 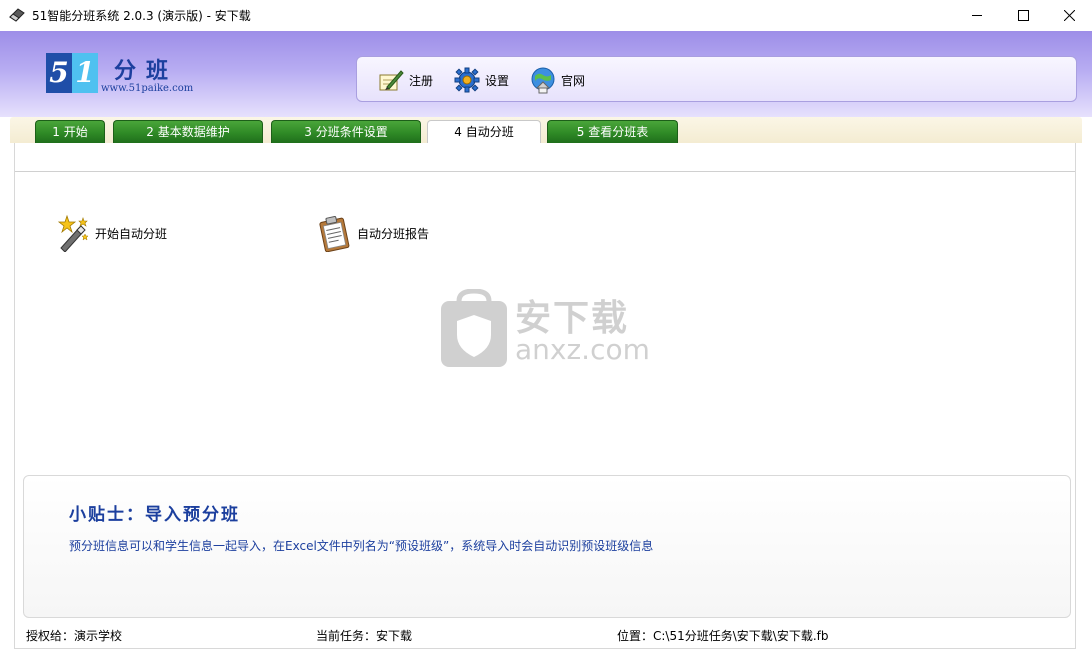 I want to click on header-banner: 5 1 分班 www.51paike.com 注册 设置 官网, so click(x=546, y=74).